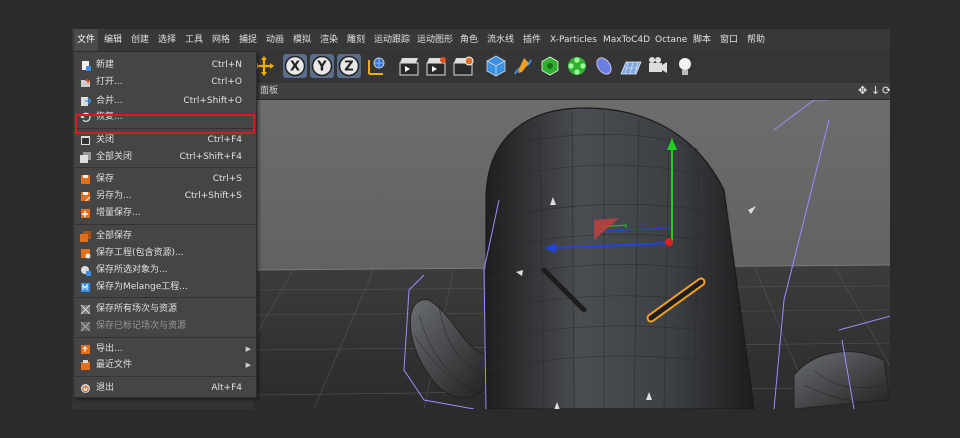 The height and width of the screenshot is (438, 960). Describe the element at coordinates (140, 40) in the screenshot. I see `menu-2: 创建` at that location.